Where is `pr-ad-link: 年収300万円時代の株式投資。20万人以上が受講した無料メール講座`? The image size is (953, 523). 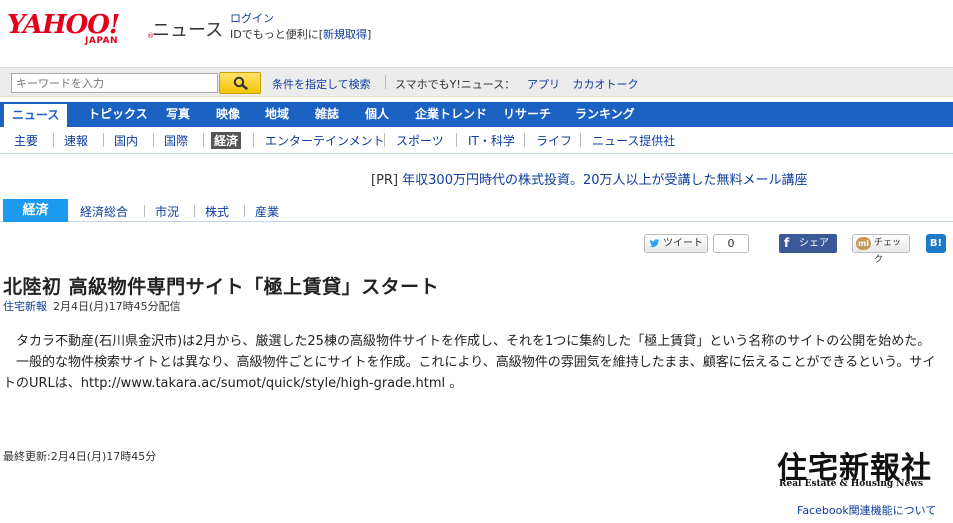
pr-ad-link: 年収300万円時代の株式投資。20万人以上が受講した無料メール講座 is located at coordinates (604, 180).